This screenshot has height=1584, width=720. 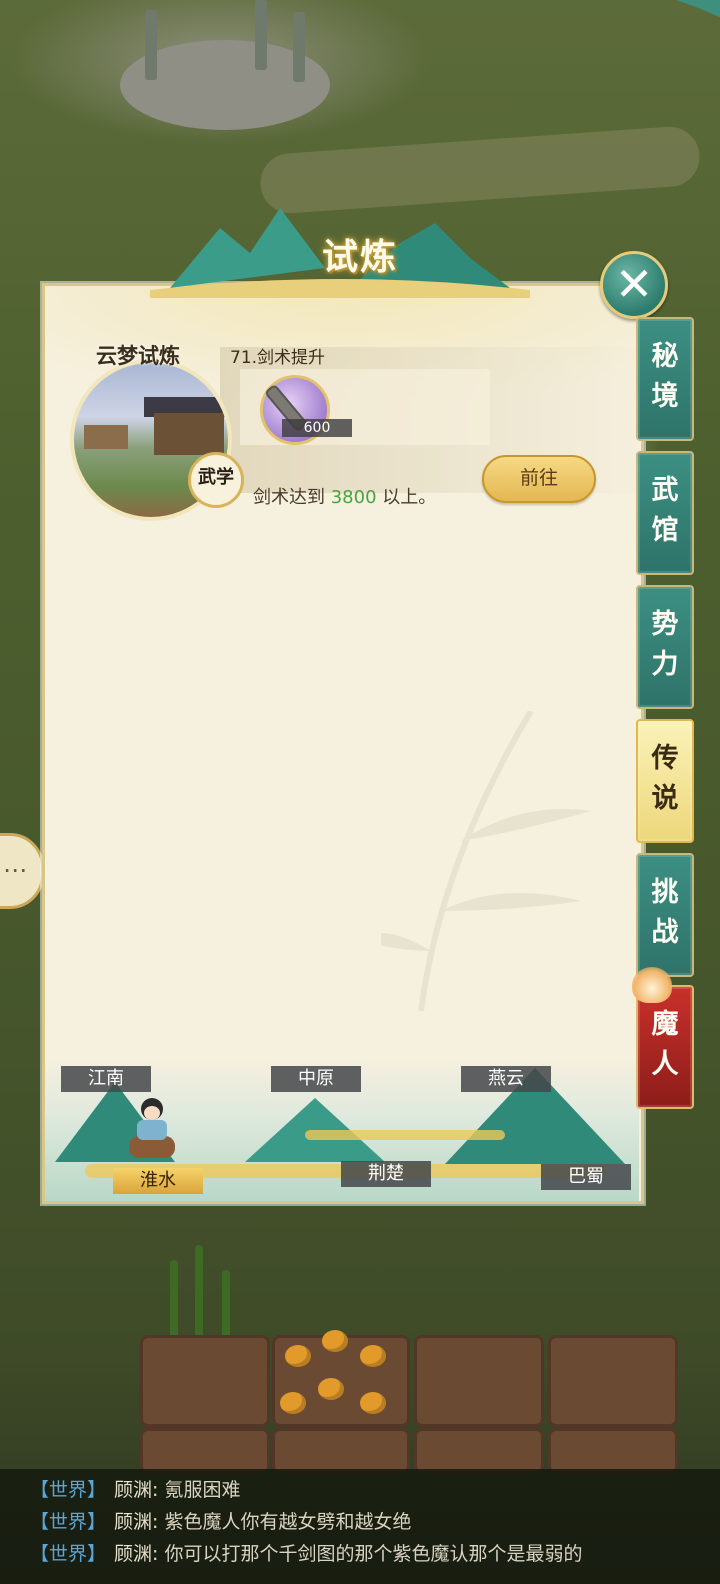 What do you see at coordinates (665, 915) in the screenshot?
I see `tab-tiaozhan: 挑 战` at bounding box center [665, 915].